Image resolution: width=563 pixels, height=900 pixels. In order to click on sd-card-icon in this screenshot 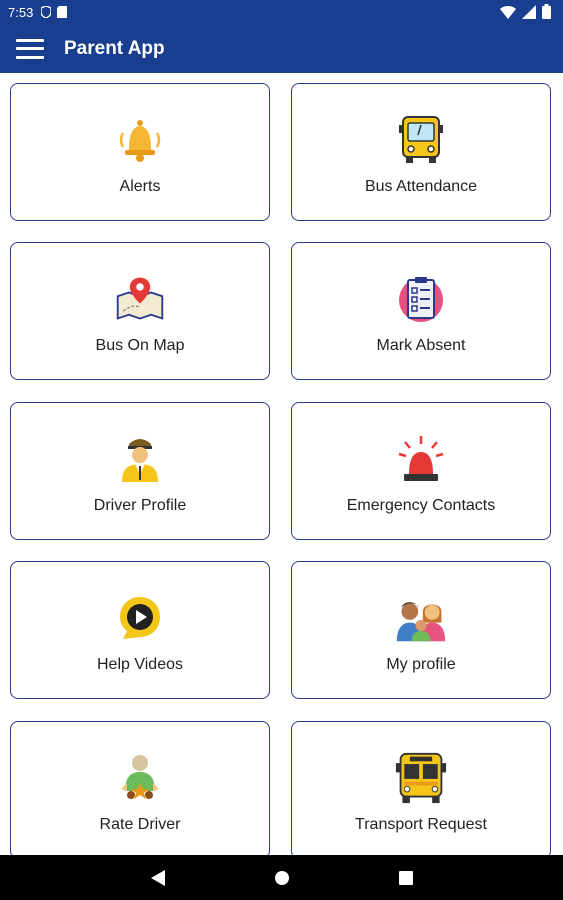, I will do `click(62, 12)`.